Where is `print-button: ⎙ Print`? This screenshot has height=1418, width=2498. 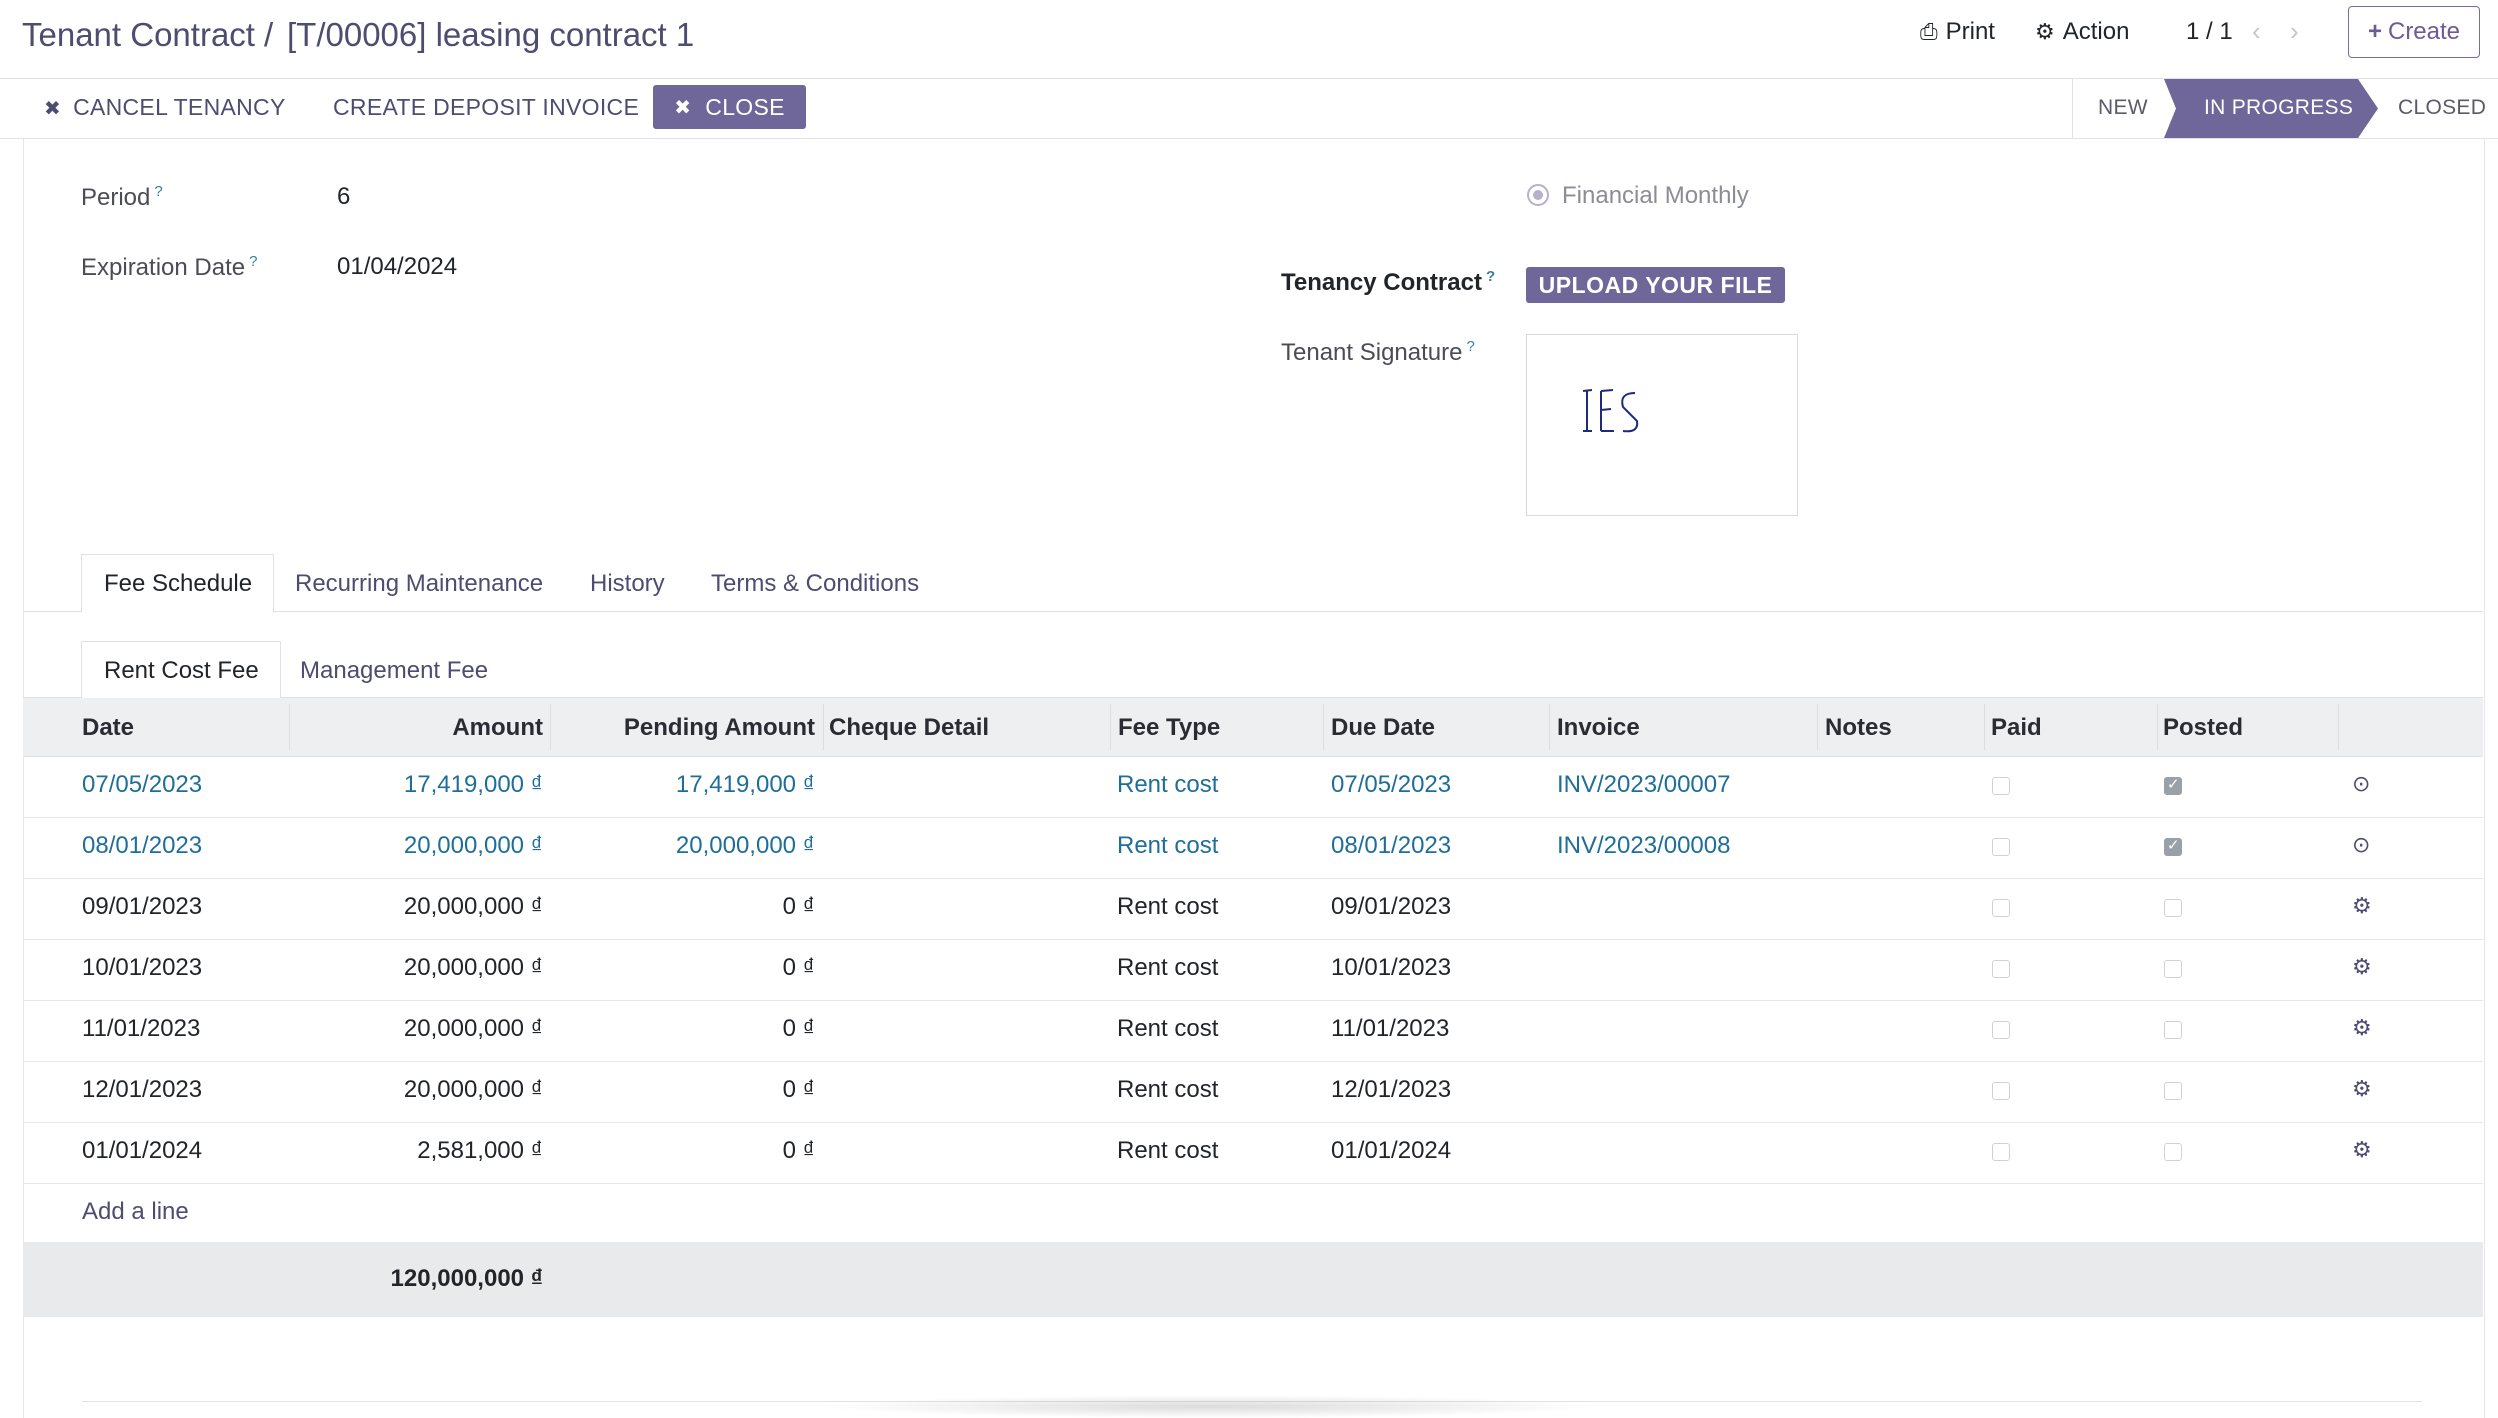 print-button: ⎙ Print is located at coordinates (1957, 32).